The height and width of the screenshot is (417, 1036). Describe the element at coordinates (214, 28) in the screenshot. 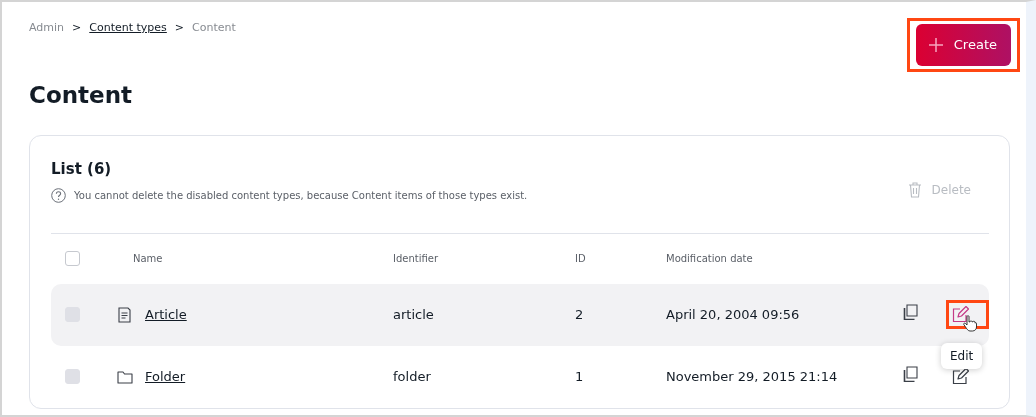

I see `breadcrumb-item: Content` at that location.